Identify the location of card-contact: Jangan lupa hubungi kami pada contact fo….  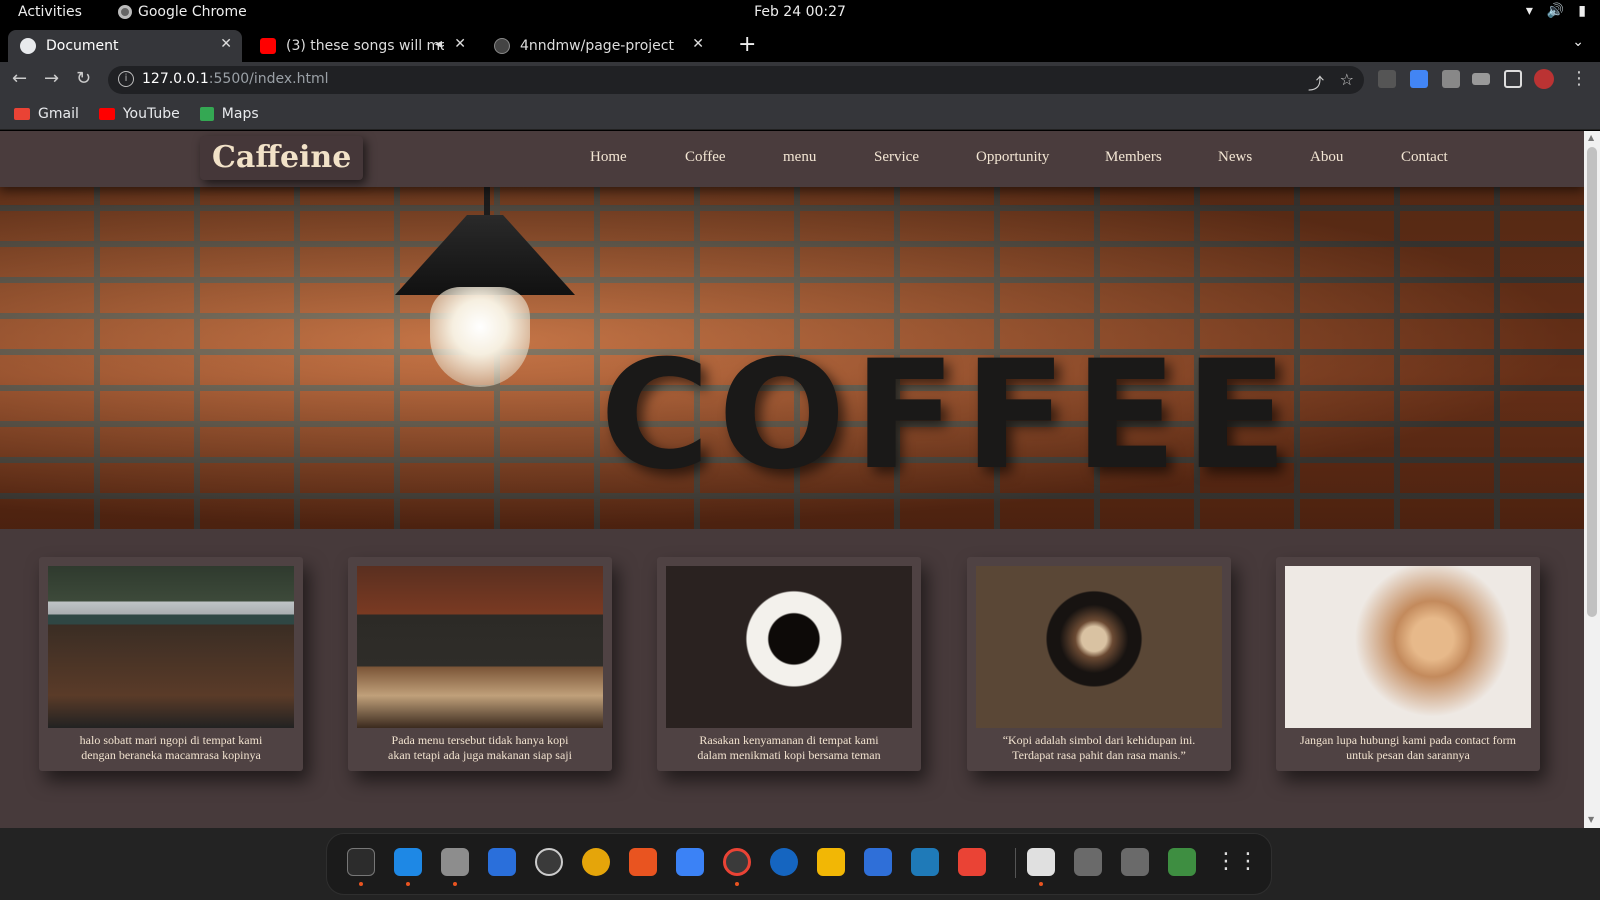
(1408, 664).